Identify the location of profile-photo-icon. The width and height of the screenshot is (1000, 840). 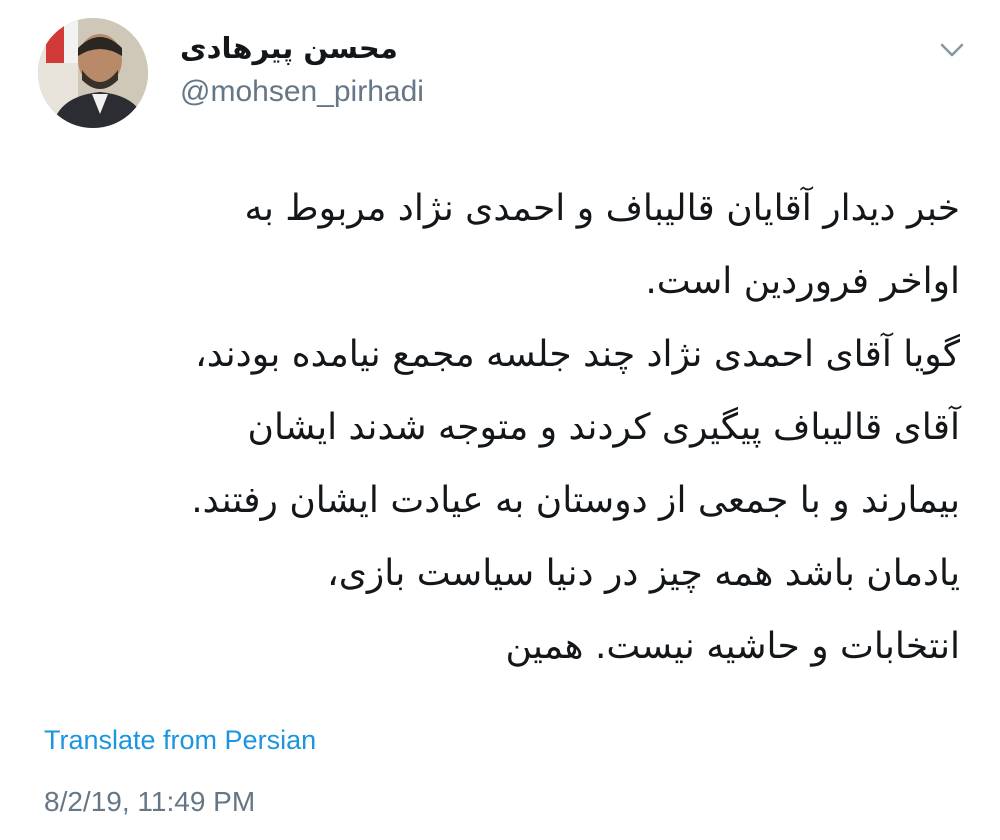
(93, 73).